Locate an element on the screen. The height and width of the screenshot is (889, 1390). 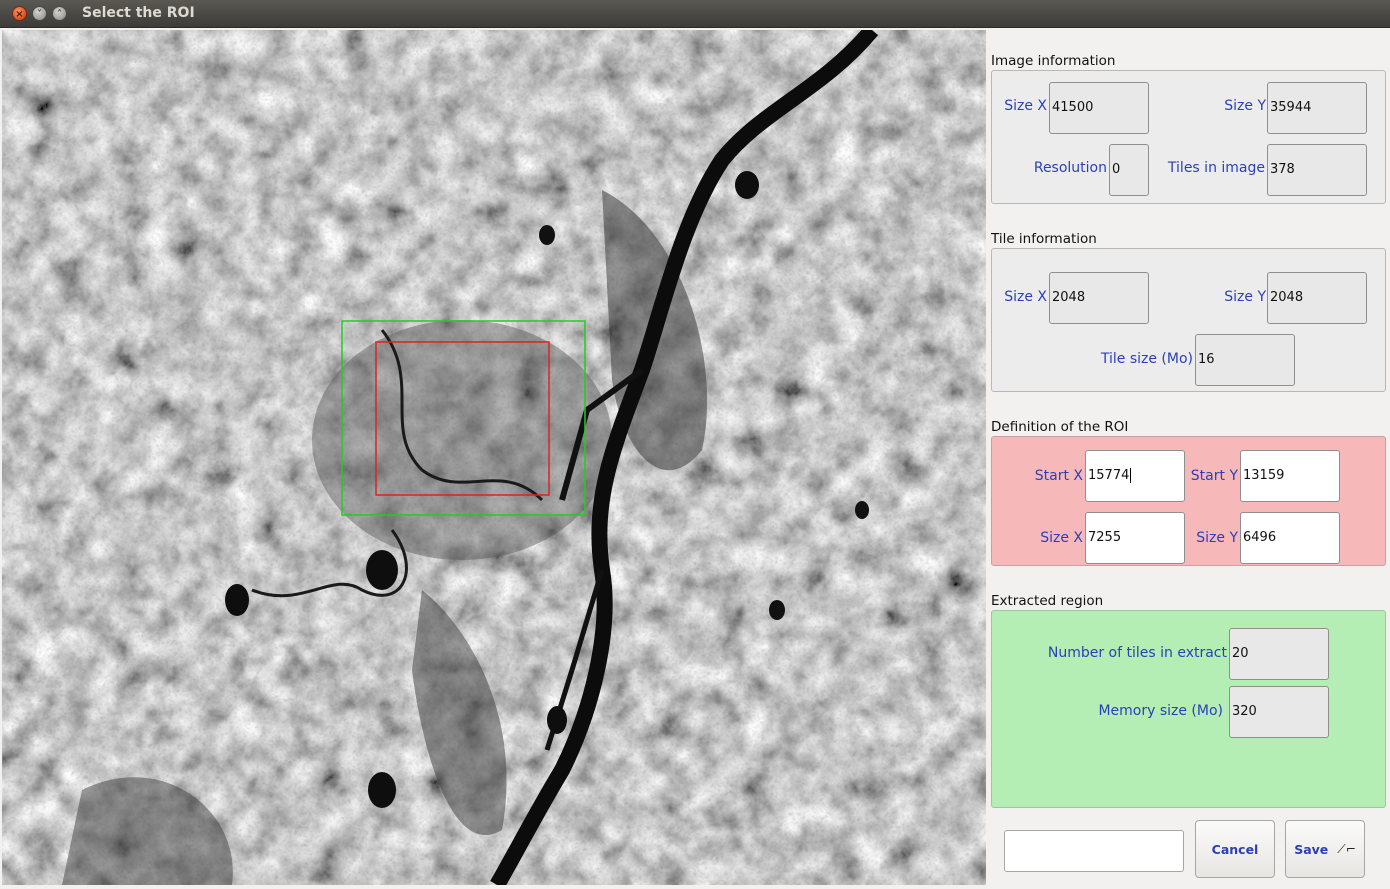
image-size-y-label: Size Y is located at coordinates (1245, 106).